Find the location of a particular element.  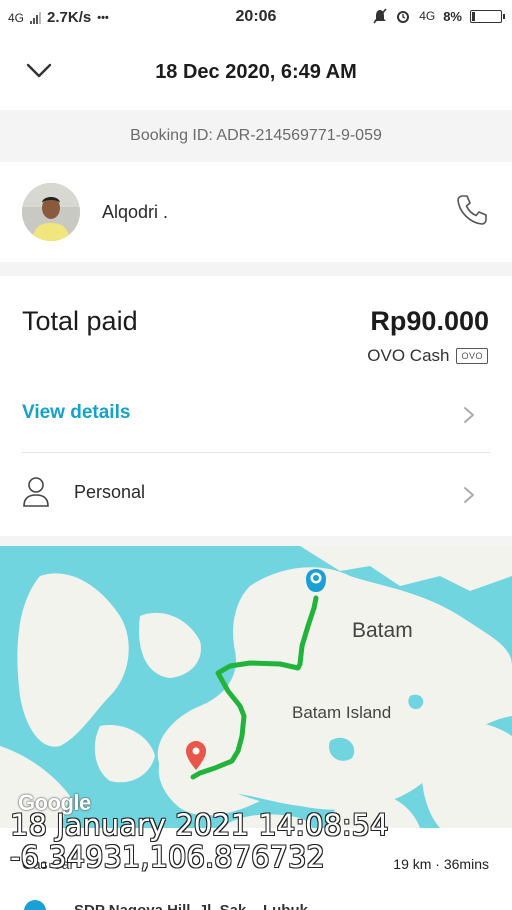

battery-icon is located at coordinates (487, 16).